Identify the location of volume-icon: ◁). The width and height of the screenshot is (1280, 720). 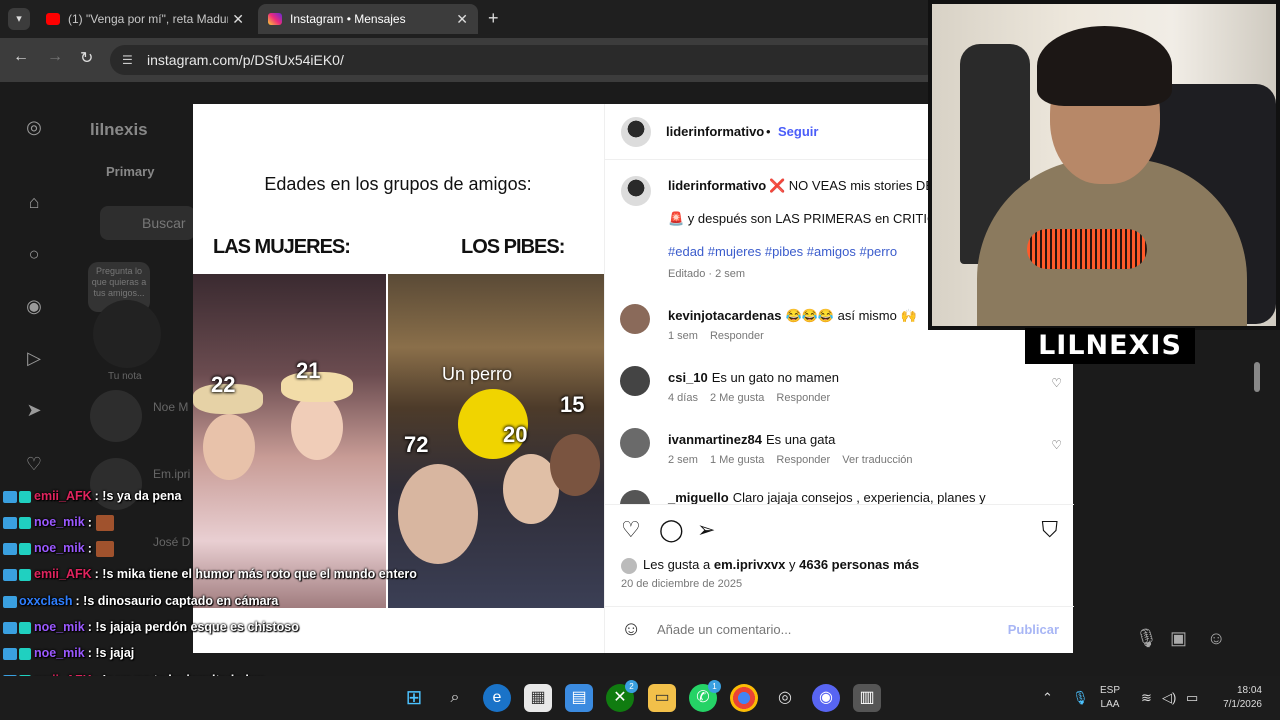
(1169, 698).